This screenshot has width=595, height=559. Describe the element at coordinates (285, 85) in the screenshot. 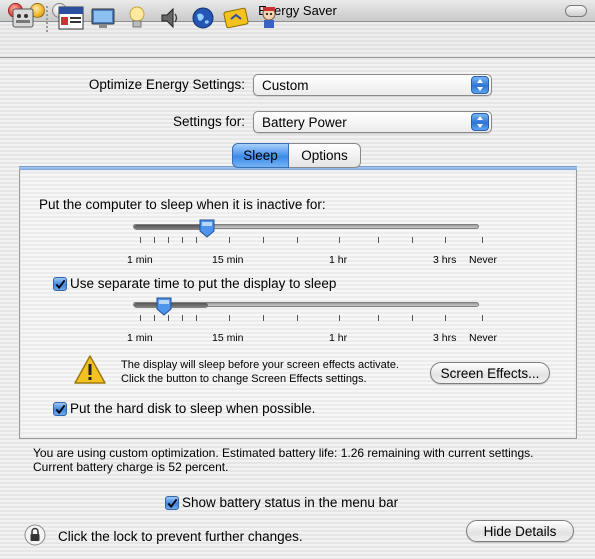

I see `optimize-value: Custom` at that location.